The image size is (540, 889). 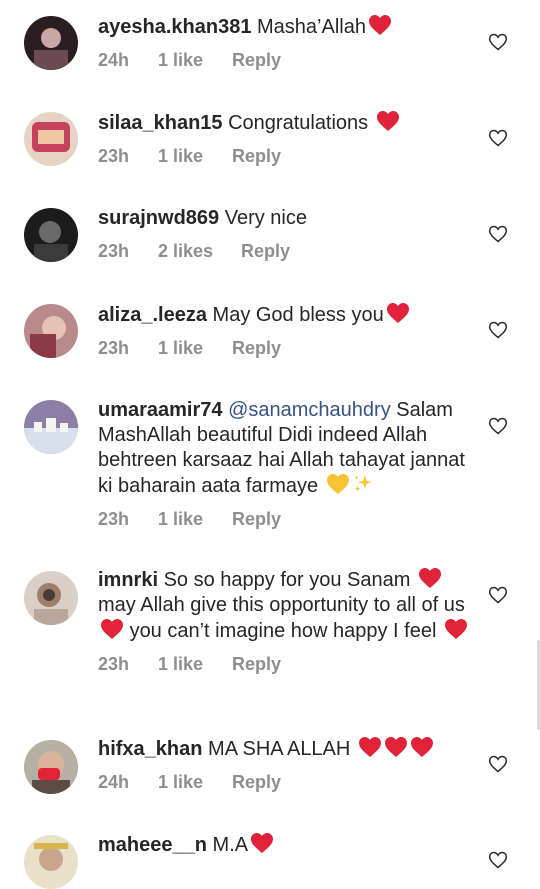 What do you see at coordinates (158, 218) in the screenshot?
I see `username: surajnwd869` at bounding box center [158, 218].